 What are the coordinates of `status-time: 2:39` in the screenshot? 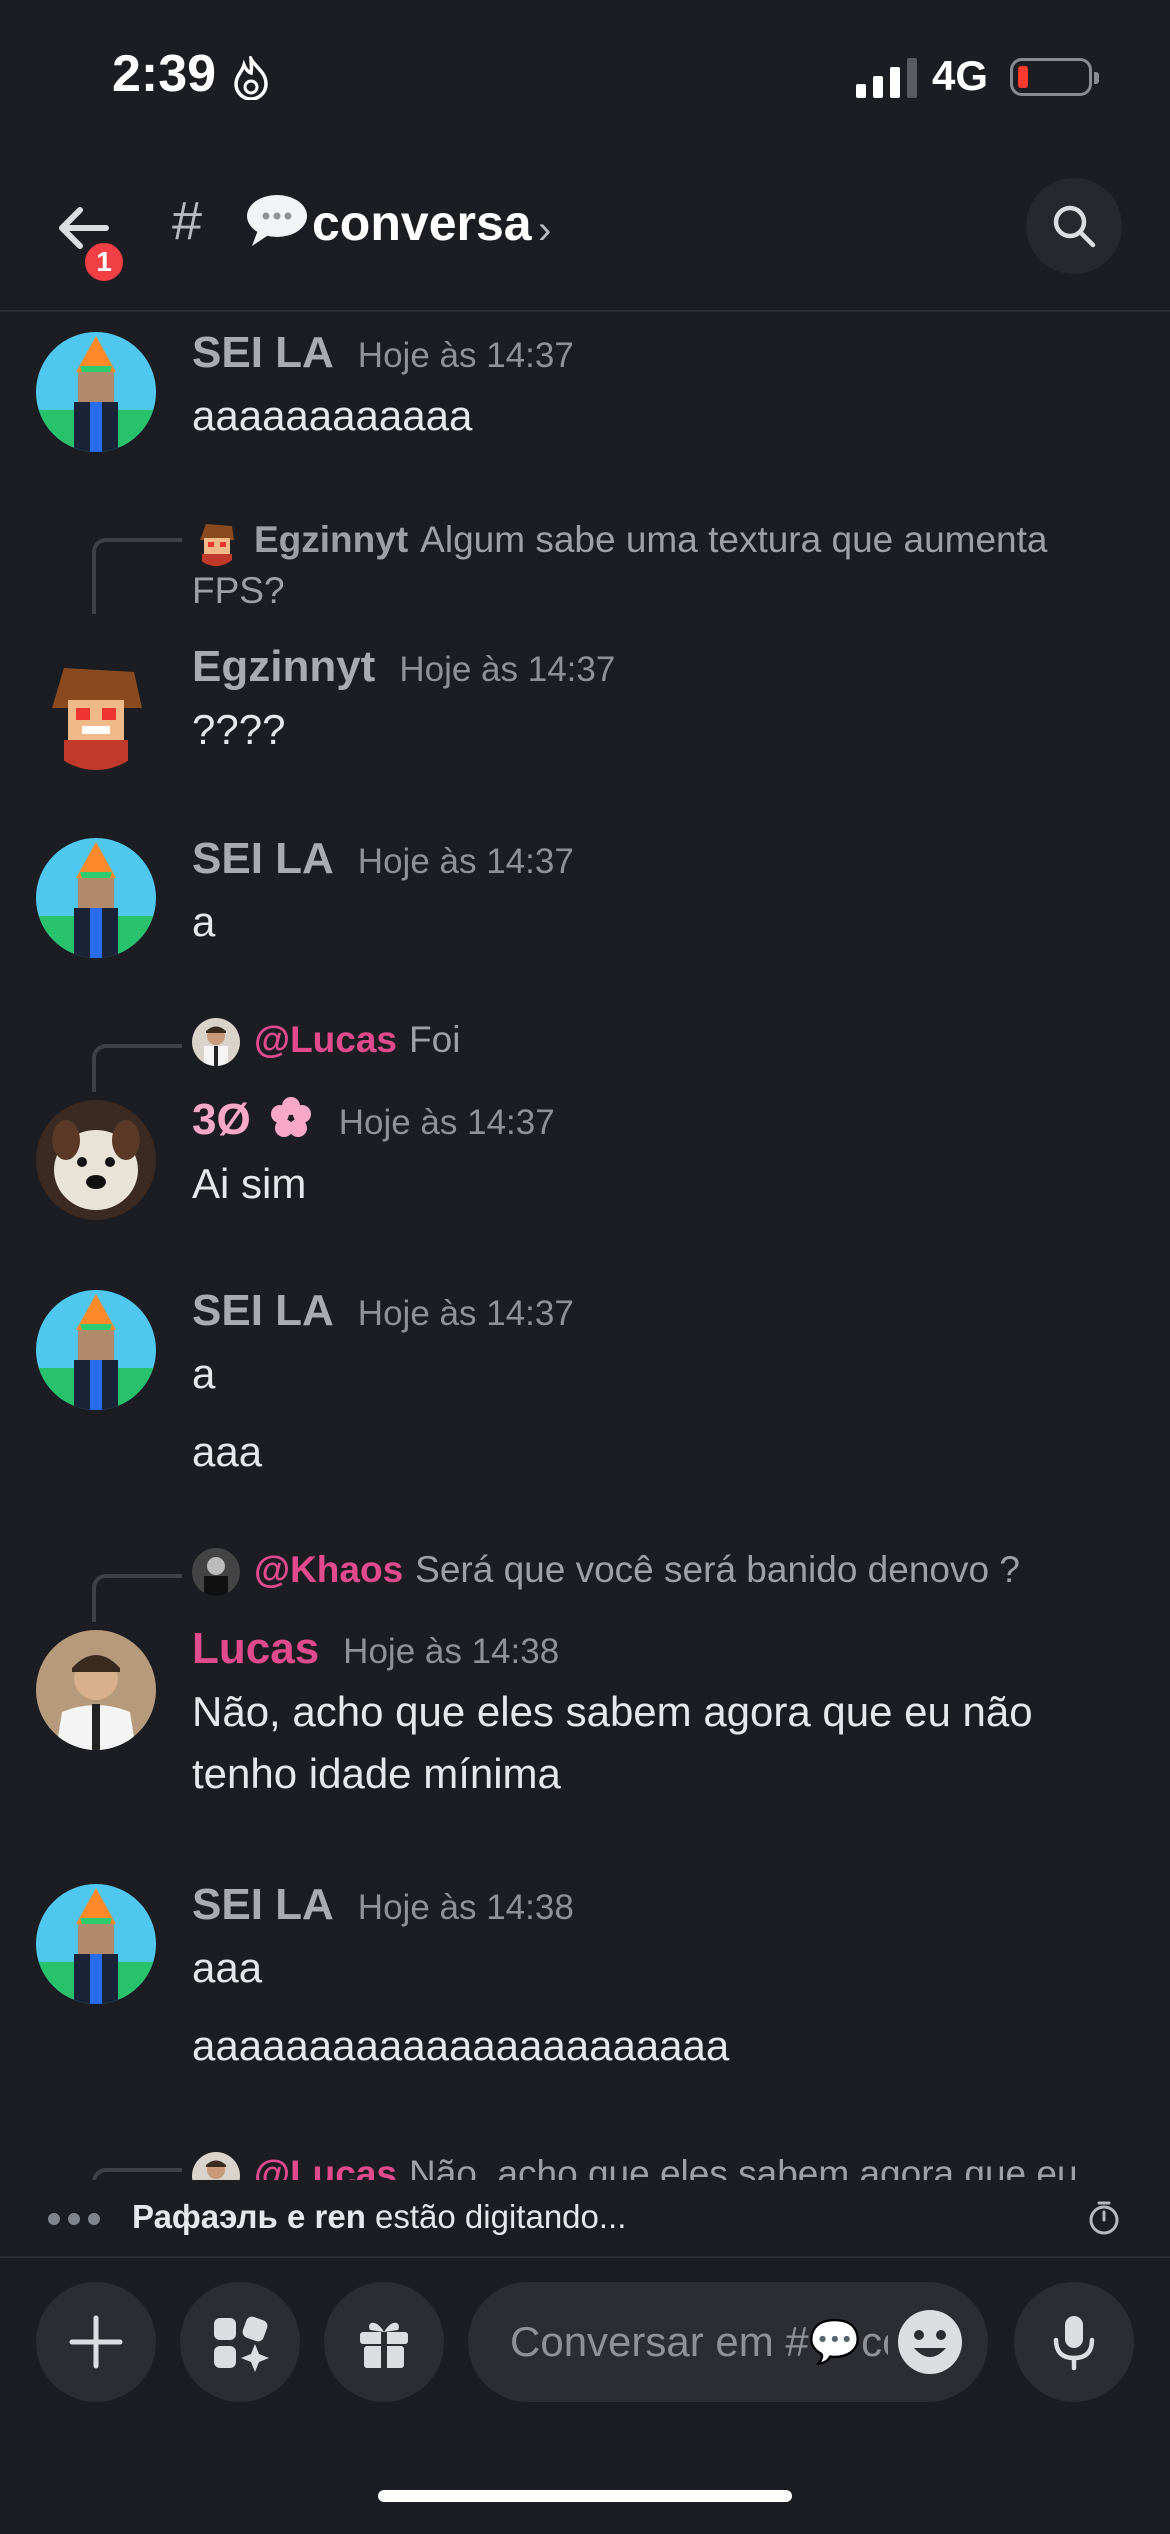 It's located at (164, 74).